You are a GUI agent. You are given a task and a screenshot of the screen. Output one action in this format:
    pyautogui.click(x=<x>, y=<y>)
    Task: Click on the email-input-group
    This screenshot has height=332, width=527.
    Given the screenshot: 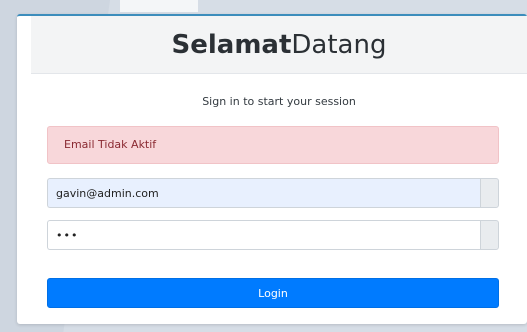 What is the action you would take?
    pyautogui.click(x=273, y=193)
    